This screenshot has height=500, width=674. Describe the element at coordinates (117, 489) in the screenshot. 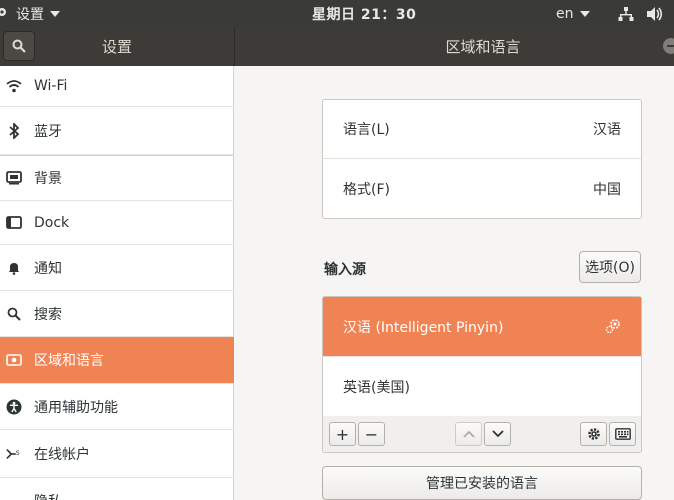

I see `sidebar-item-privacy: 隐私` at that location.